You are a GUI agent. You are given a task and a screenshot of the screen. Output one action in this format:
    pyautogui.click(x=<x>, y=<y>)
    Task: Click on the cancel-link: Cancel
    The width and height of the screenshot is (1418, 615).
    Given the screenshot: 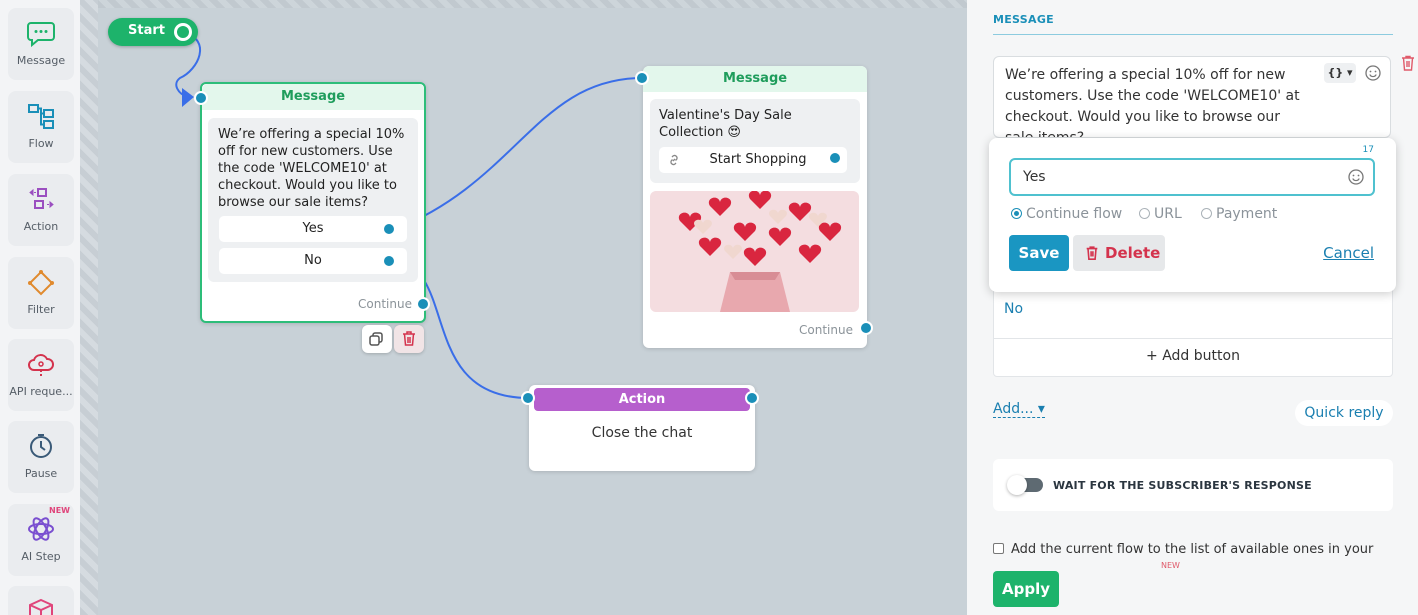 What is the action you would take?
    pyautogui.click(x=1348, y=253)
    